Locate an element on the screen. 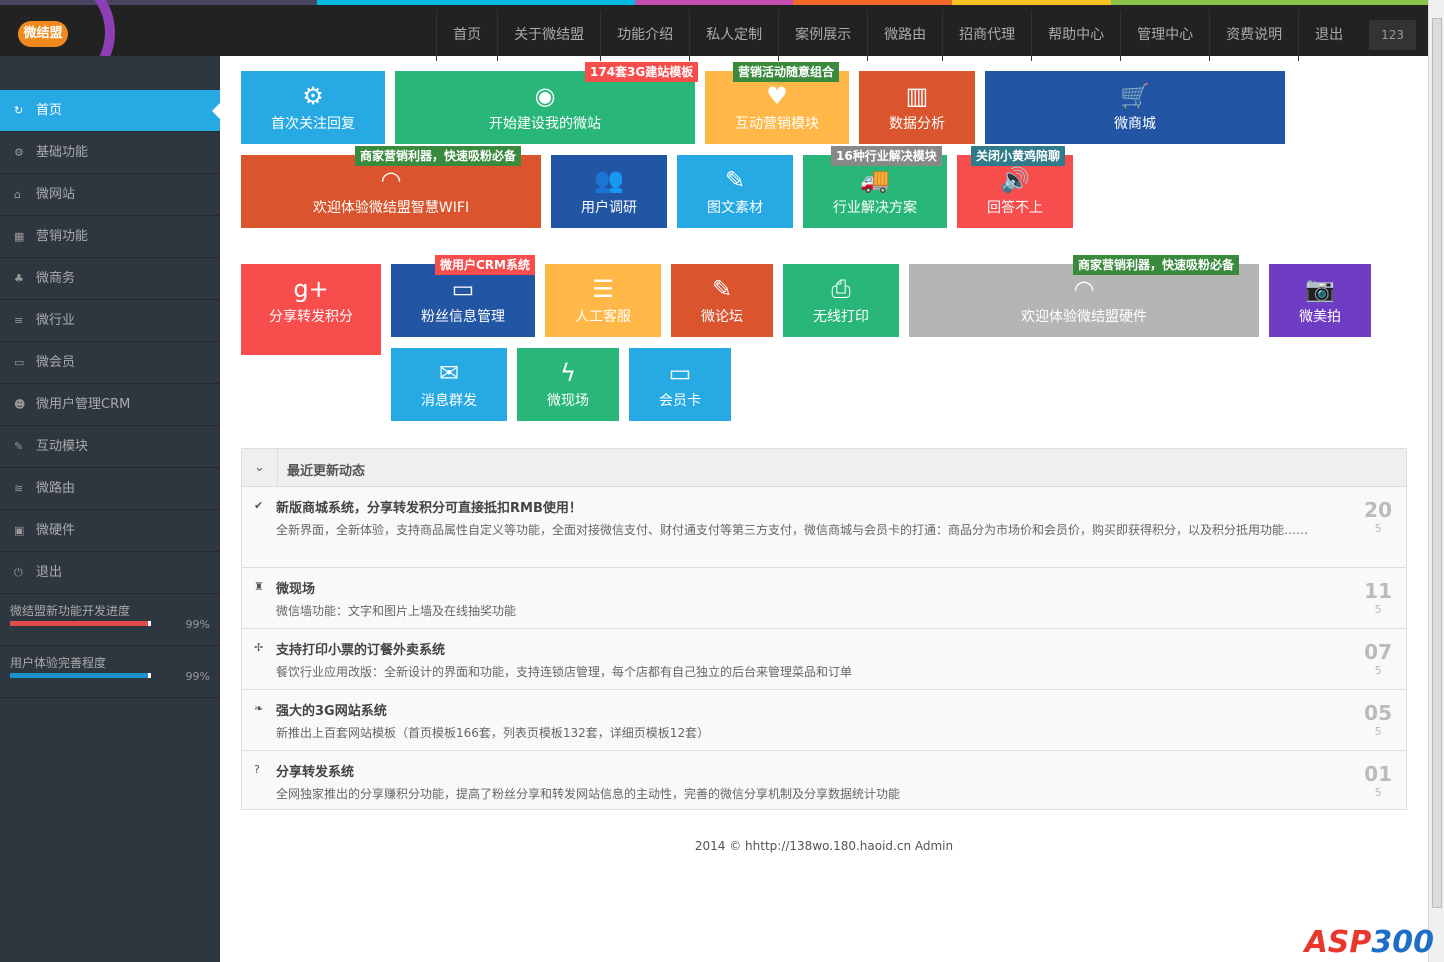 This screenshot has width=1444, height=962. nav-item: 管理中心 is located at coordinates (1164, 35).